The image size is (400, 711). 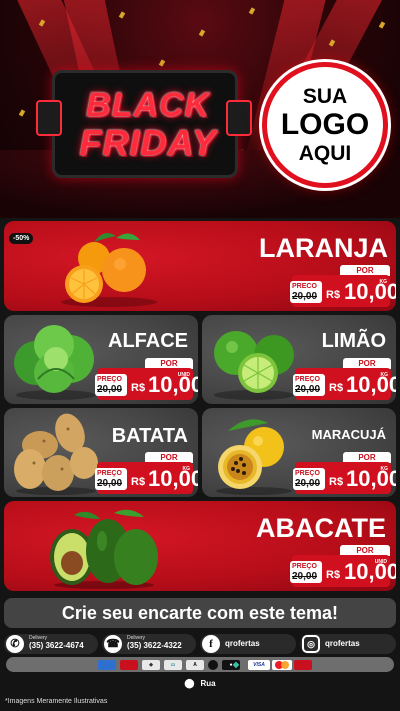 What do you see at coordinates (321, 528) in the screenshot?
I see `product-name: ABACATE` at bounding box center [321, 528].